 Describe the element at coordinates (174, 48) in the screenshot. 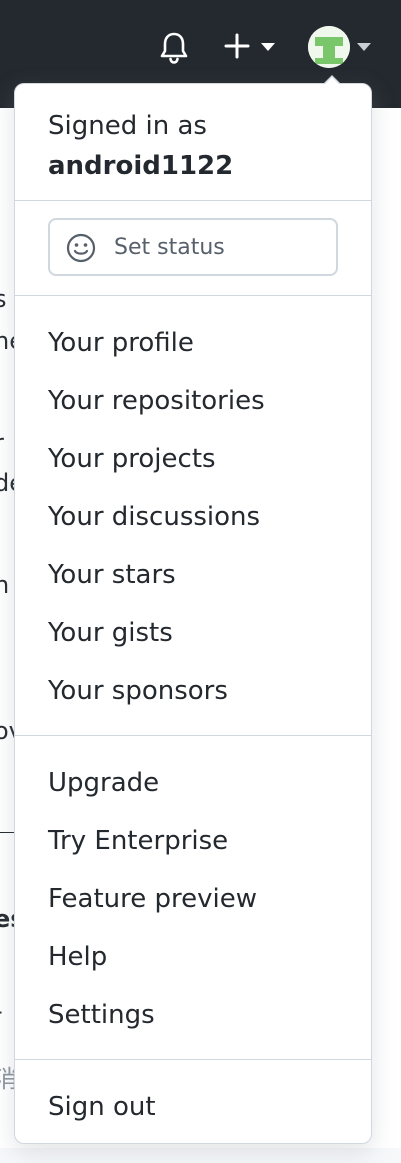

I see `bell-icon` at that location.